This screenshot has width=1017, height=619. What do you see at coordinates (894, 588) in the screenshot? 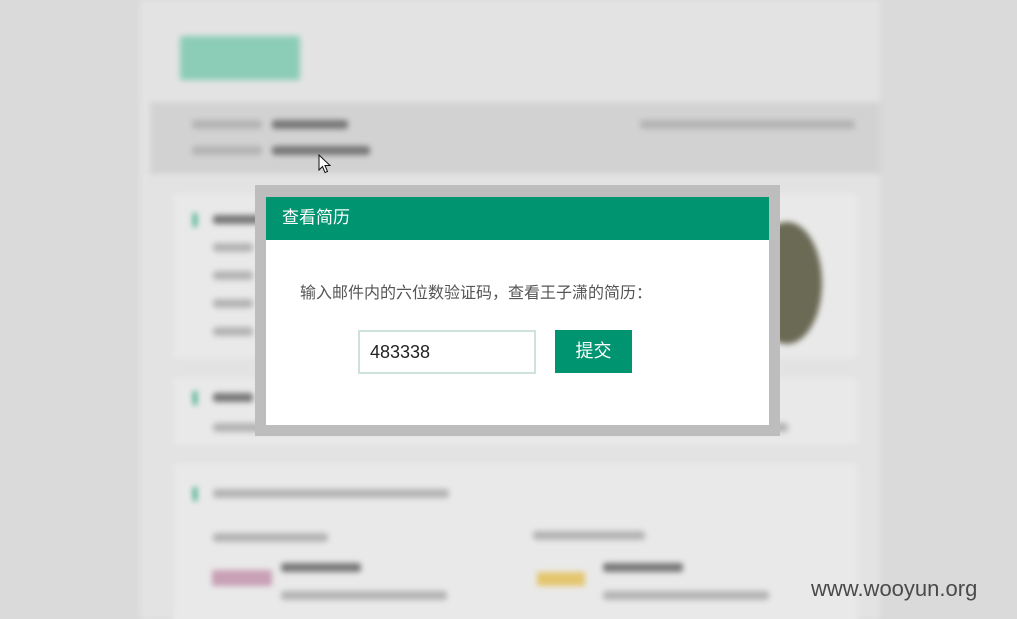
I see `watermark: www.wooyun.org` at bounding box center [894, 588].